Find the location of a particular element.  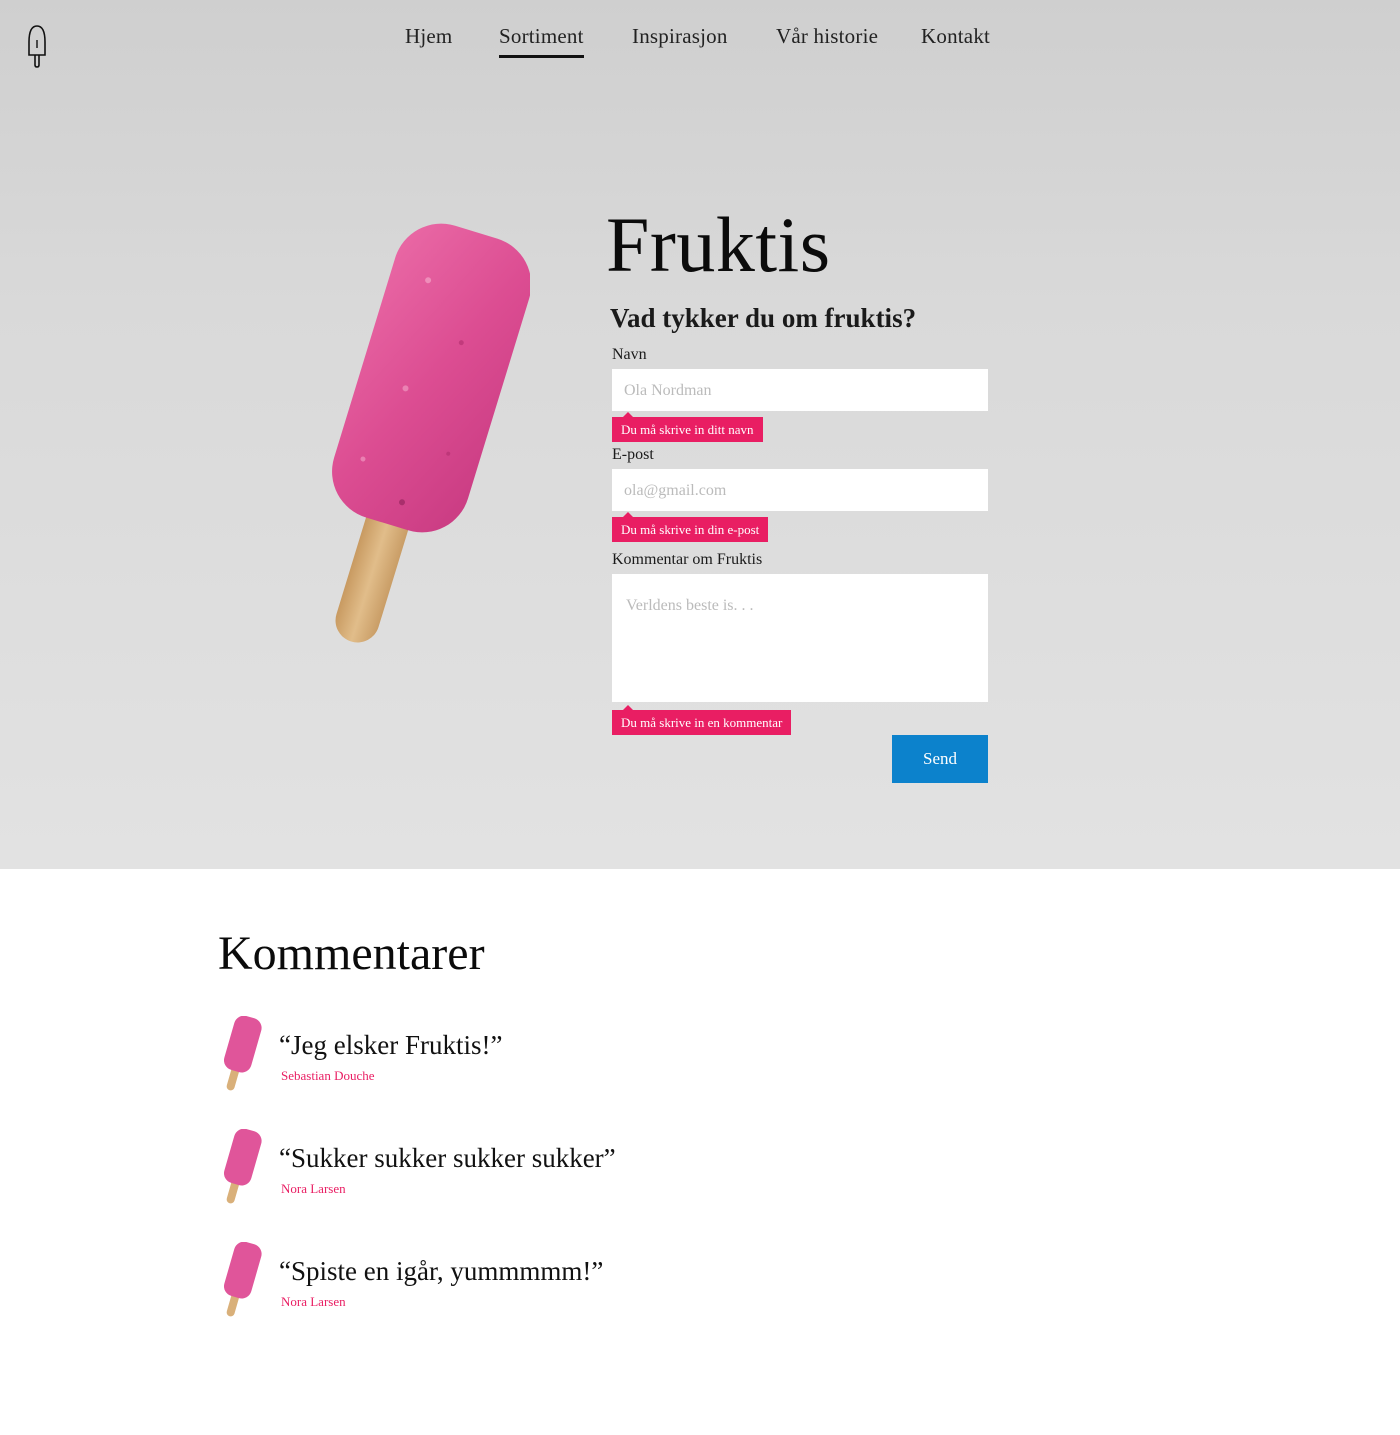

comment-text: “Jeg elsker Fruktis!” is located at coordinates (391, 1045).